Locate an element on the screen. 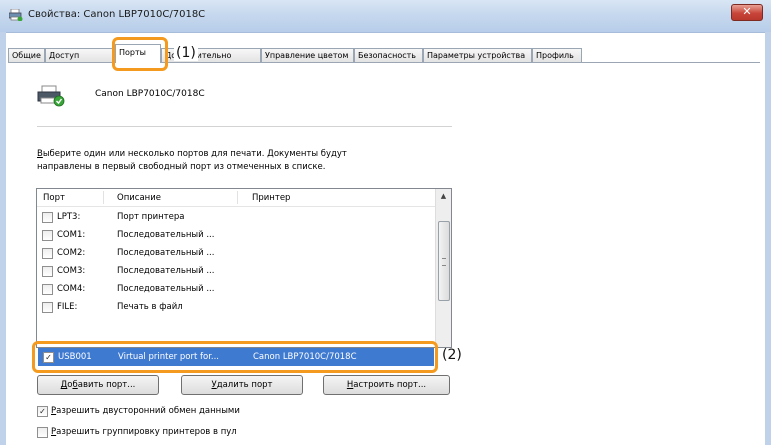  scroll-up-icon: ▲ is located at coordinates (443, 196).